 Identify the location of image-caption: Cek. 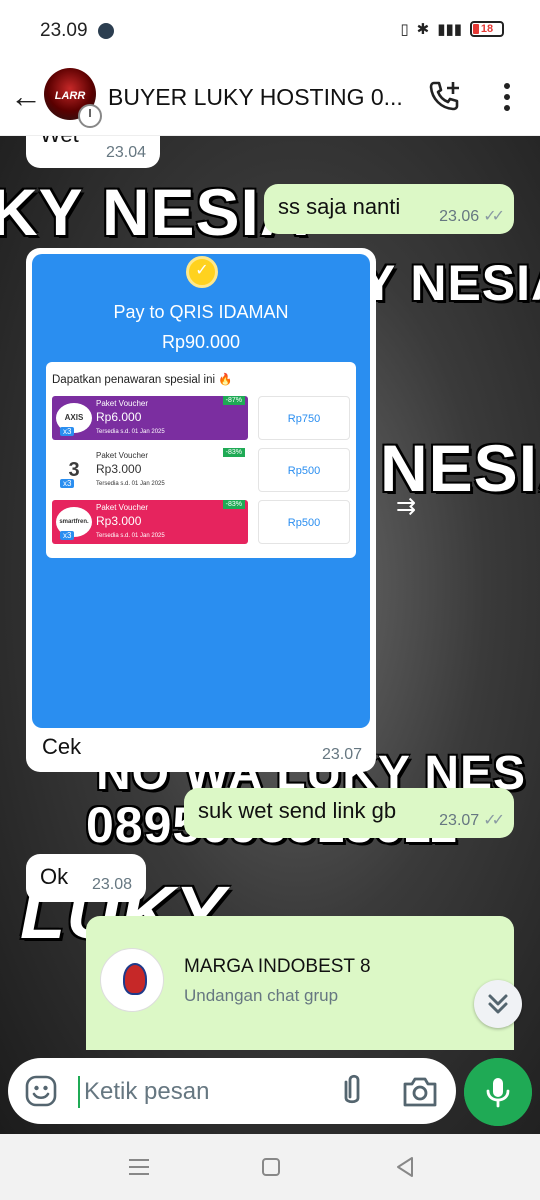
(62, 746).